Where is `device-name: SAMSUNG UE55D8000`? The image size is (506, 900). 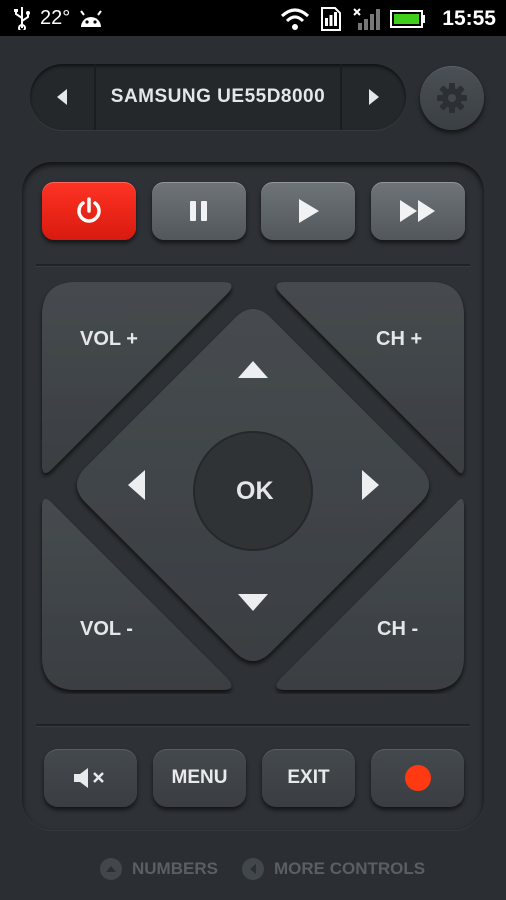 device-name: SAMSUNG UE55D8000 is located at coordinates (218, 97).